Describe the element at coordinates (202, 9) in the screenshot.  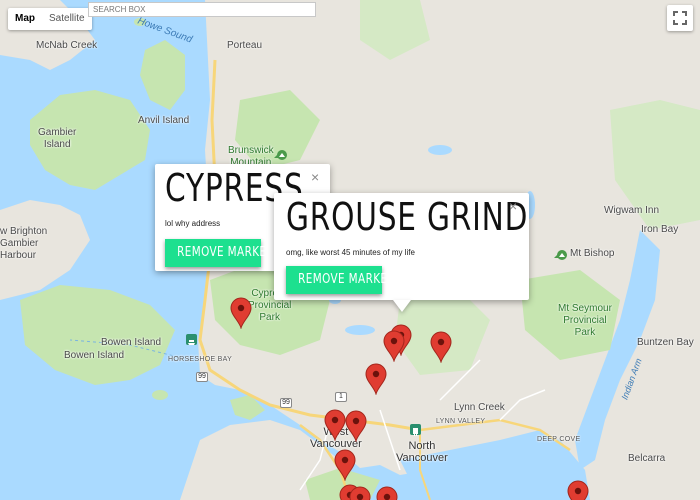
I see `search-input` at that location.